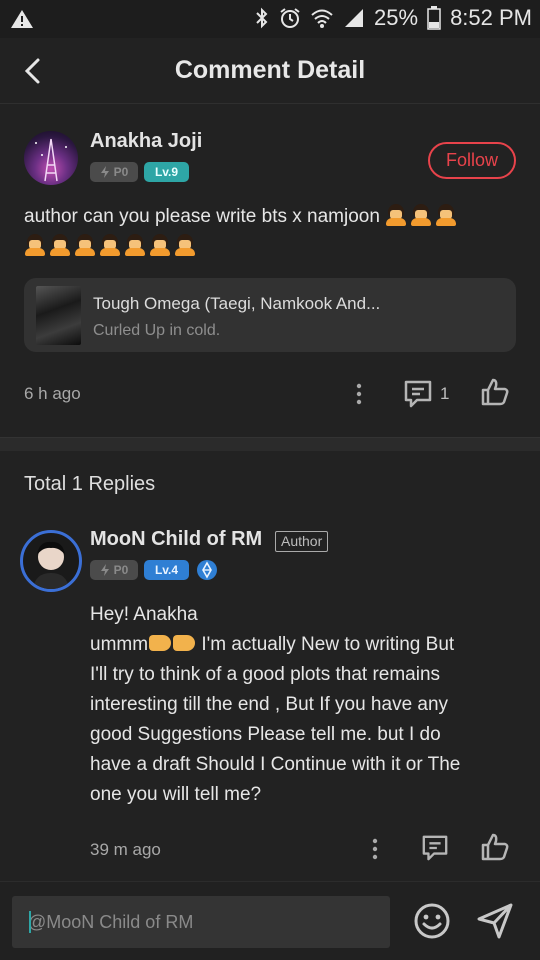  I want to click on send-icon, so click(495, 921).